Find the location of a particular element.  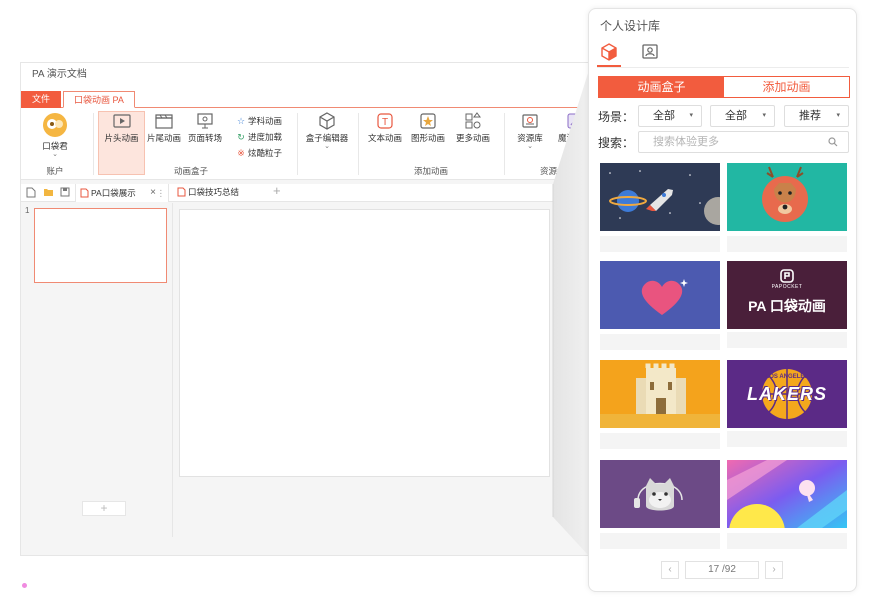

segment-animation-box: 动画盒子 is located at coordinates (661, 87).